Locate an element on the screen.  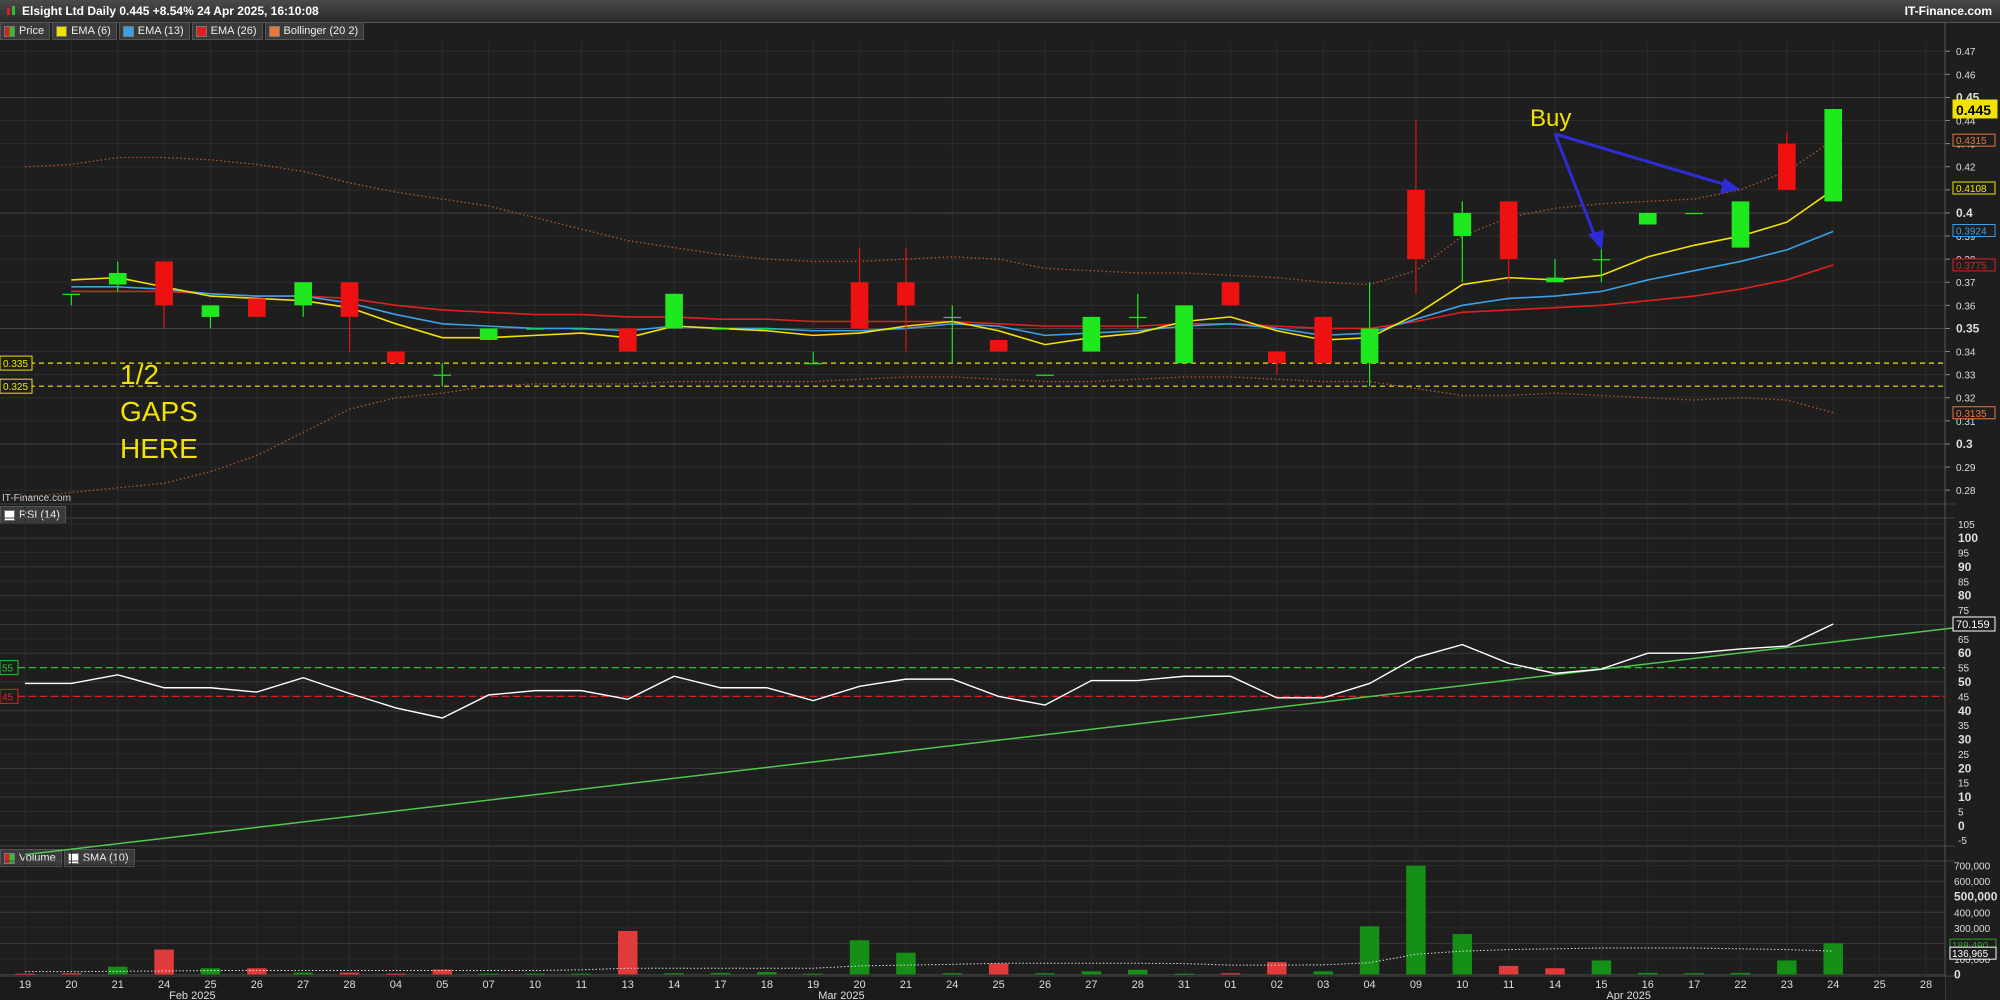
rsi-tick-label: -5 is located at coordinates (1962, 841).